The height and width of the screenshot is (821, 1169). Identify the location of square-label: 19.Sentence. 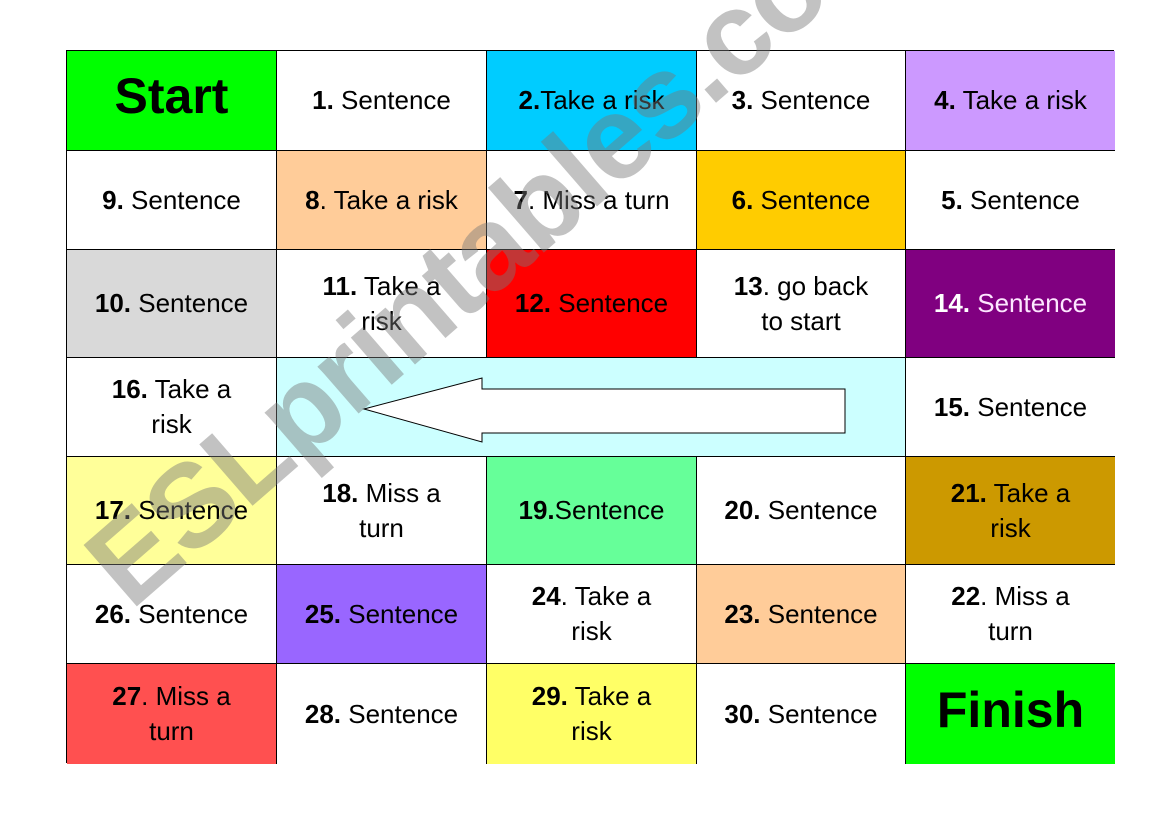
(591, 510).